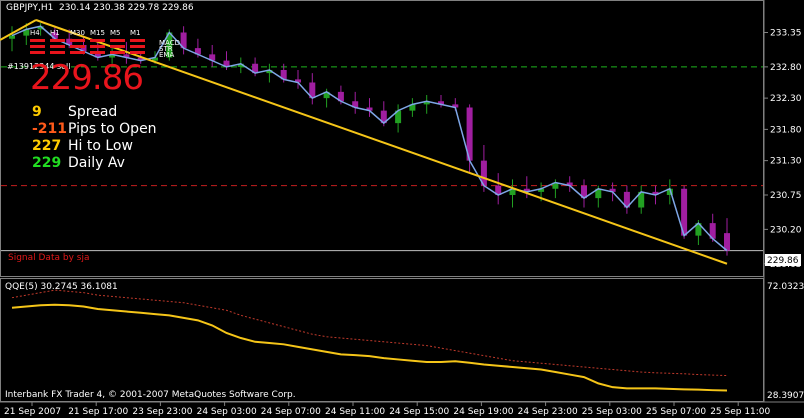  Describe the element at coordinates (786, 130) in the screenshot. I see `price-tick-label: 231.80` at that location.